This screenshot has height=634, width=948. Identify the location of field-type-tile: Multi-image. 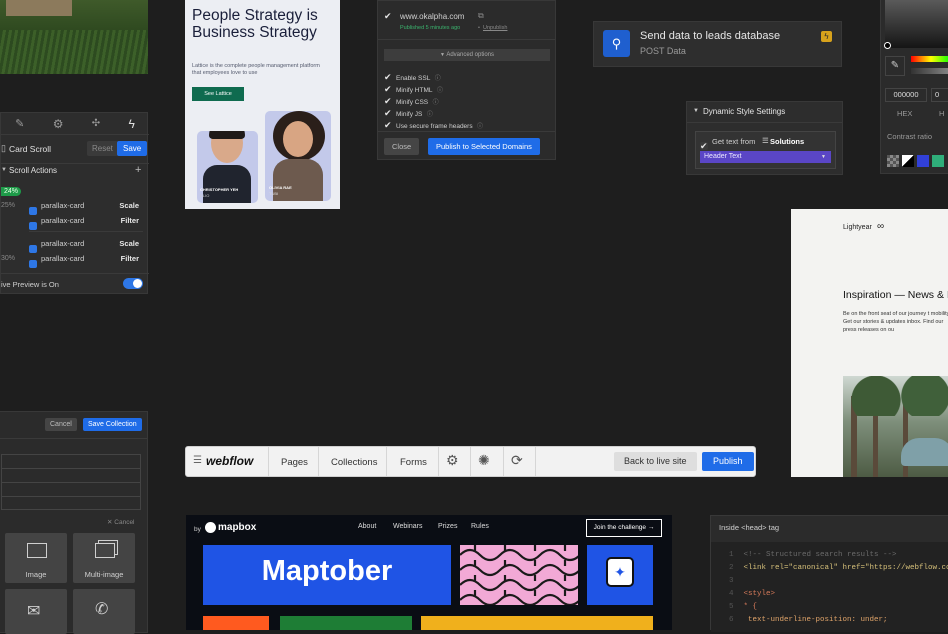
(104, 558).